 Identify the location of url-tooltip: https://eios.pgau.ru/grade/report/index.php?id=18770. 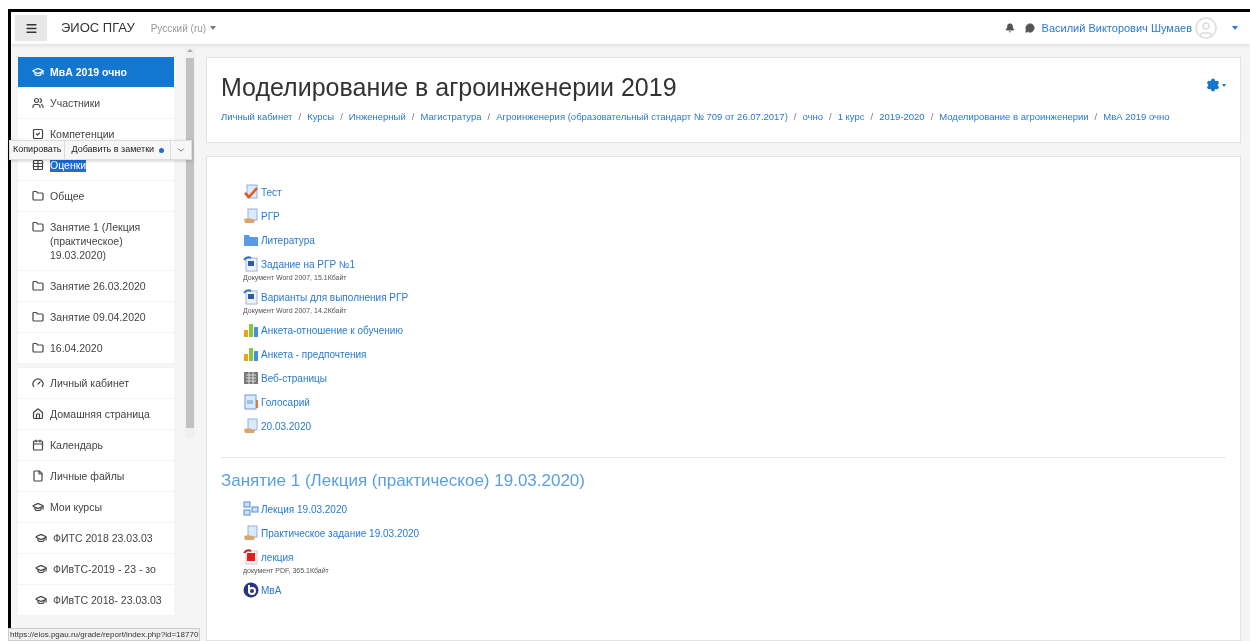
(104, 634).